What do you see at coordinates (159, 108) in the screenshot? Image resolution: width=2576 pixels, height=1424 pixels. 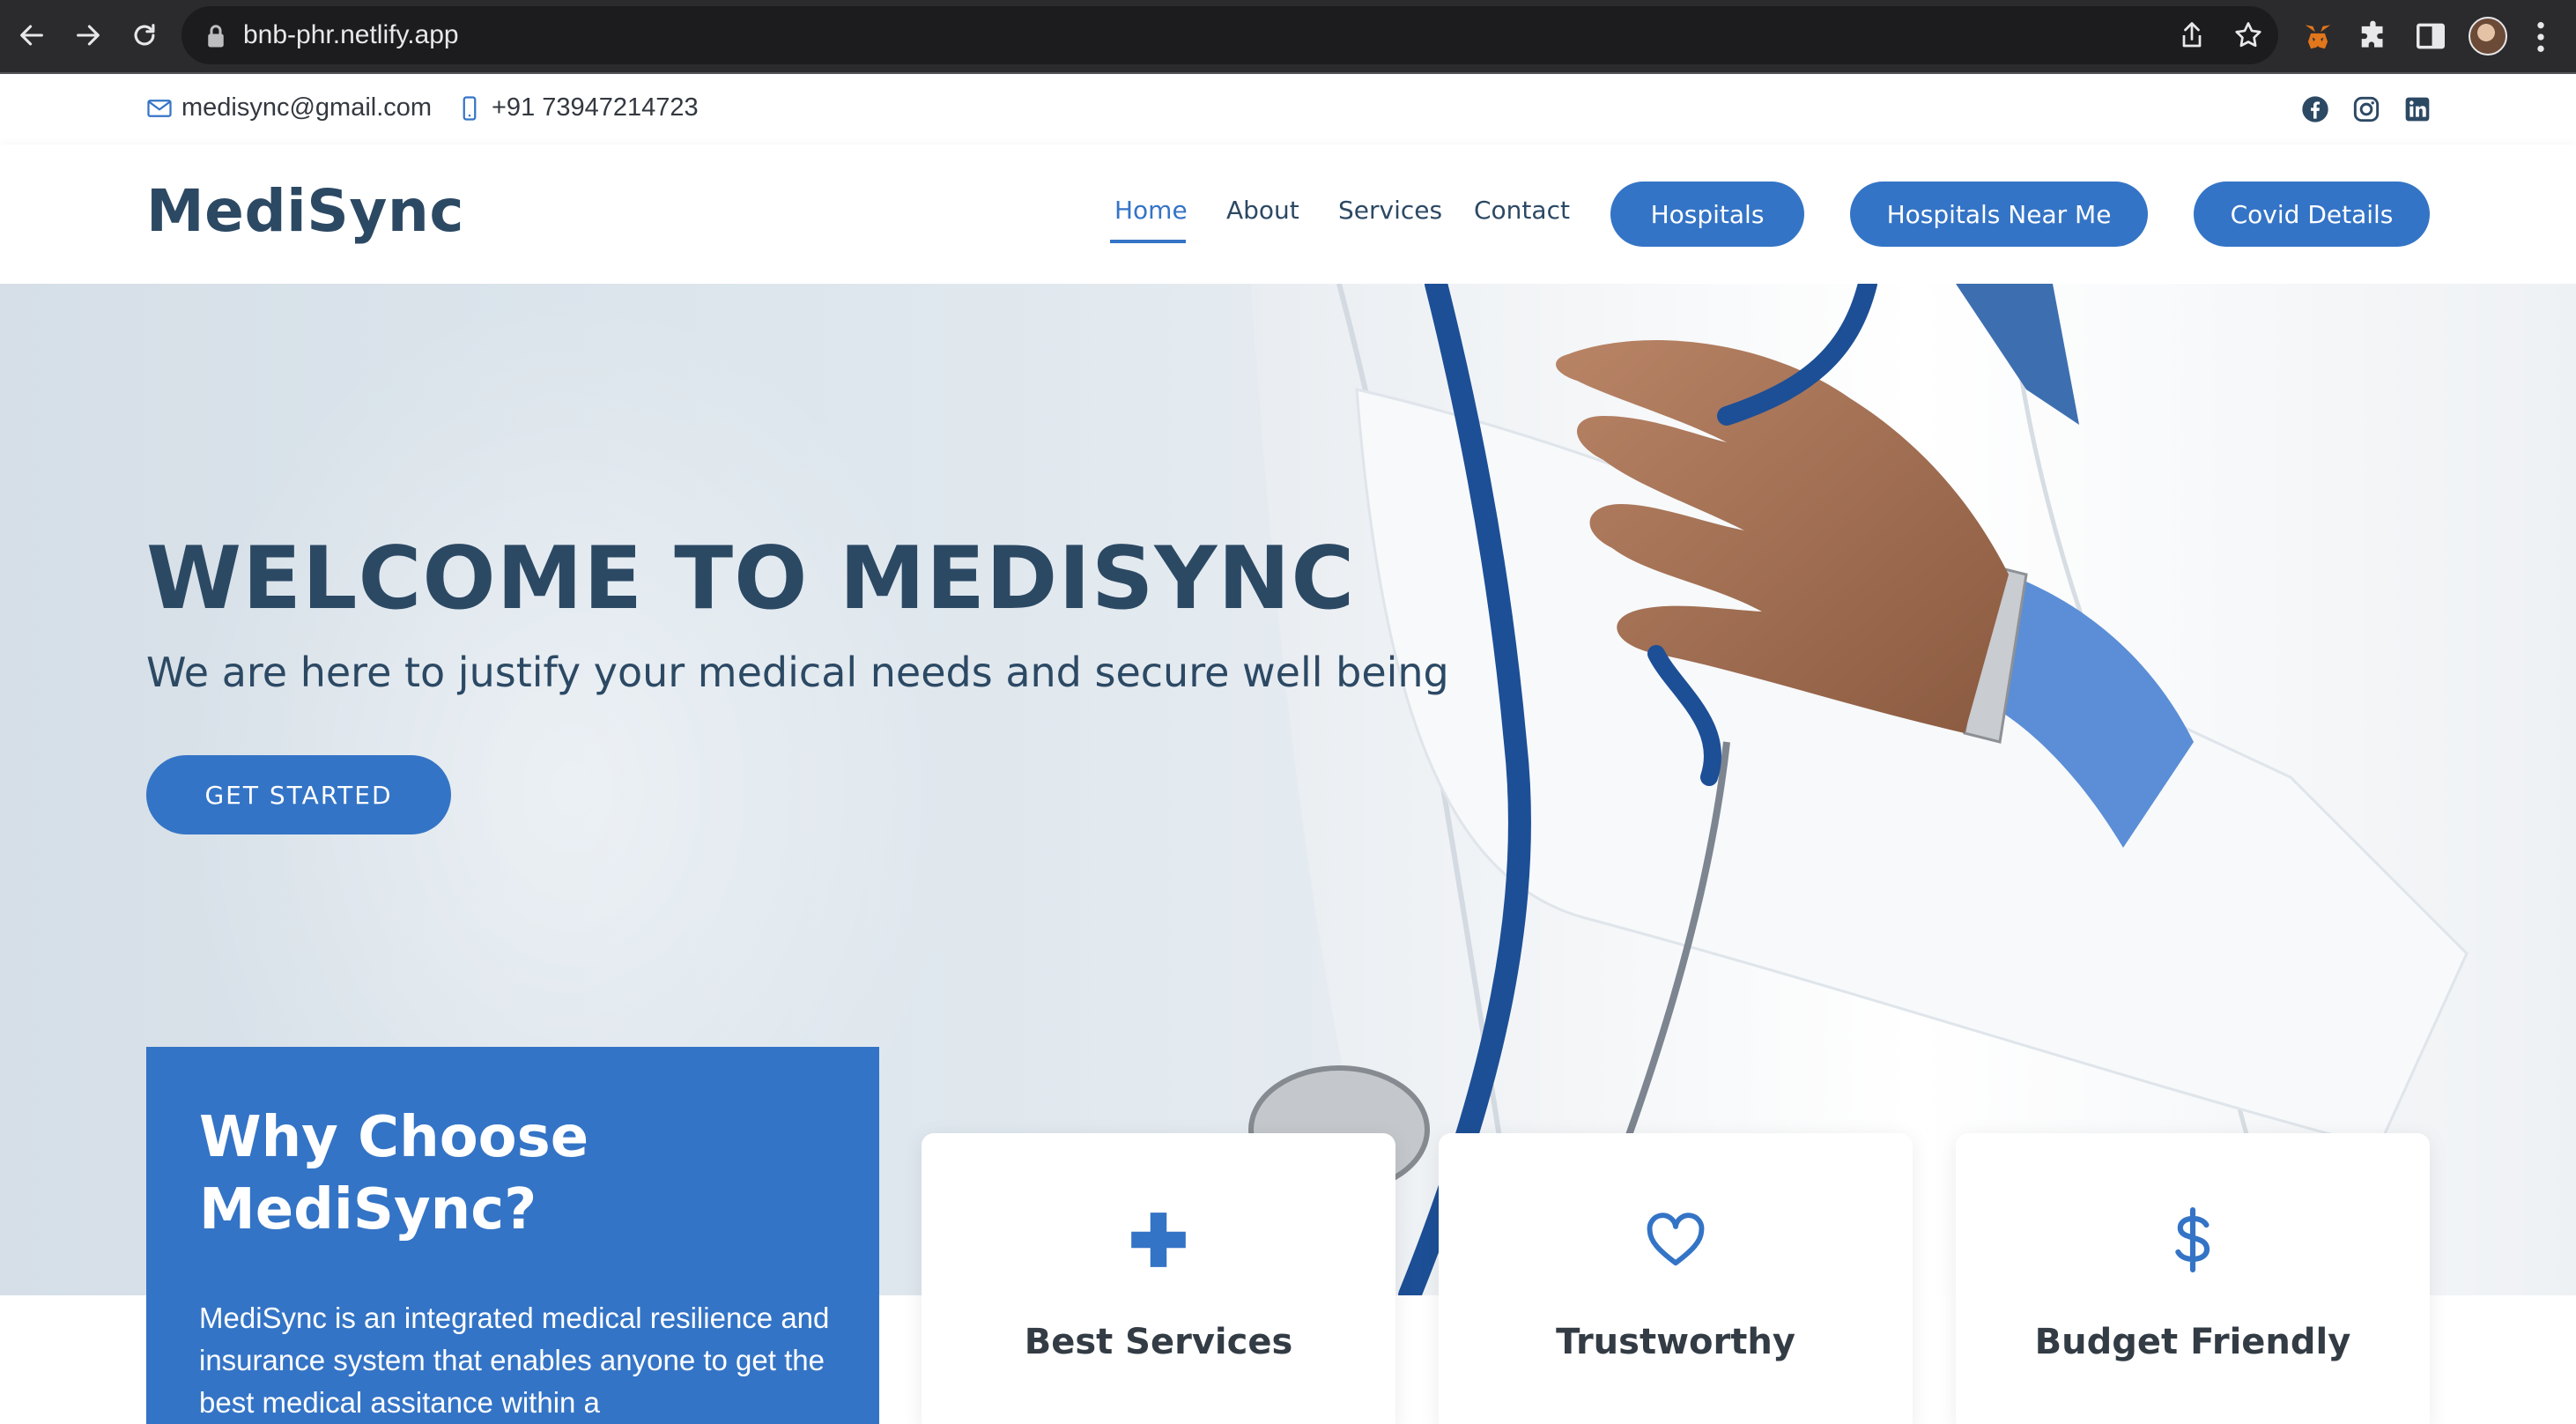 I see `envelope-icon` at bounding box center [159, 108].